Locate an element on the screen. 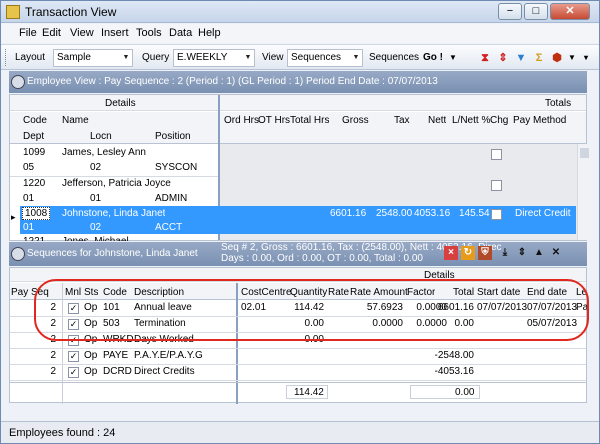  seq-row4-desc: Direct Credits is located at coordinates (164, 371).